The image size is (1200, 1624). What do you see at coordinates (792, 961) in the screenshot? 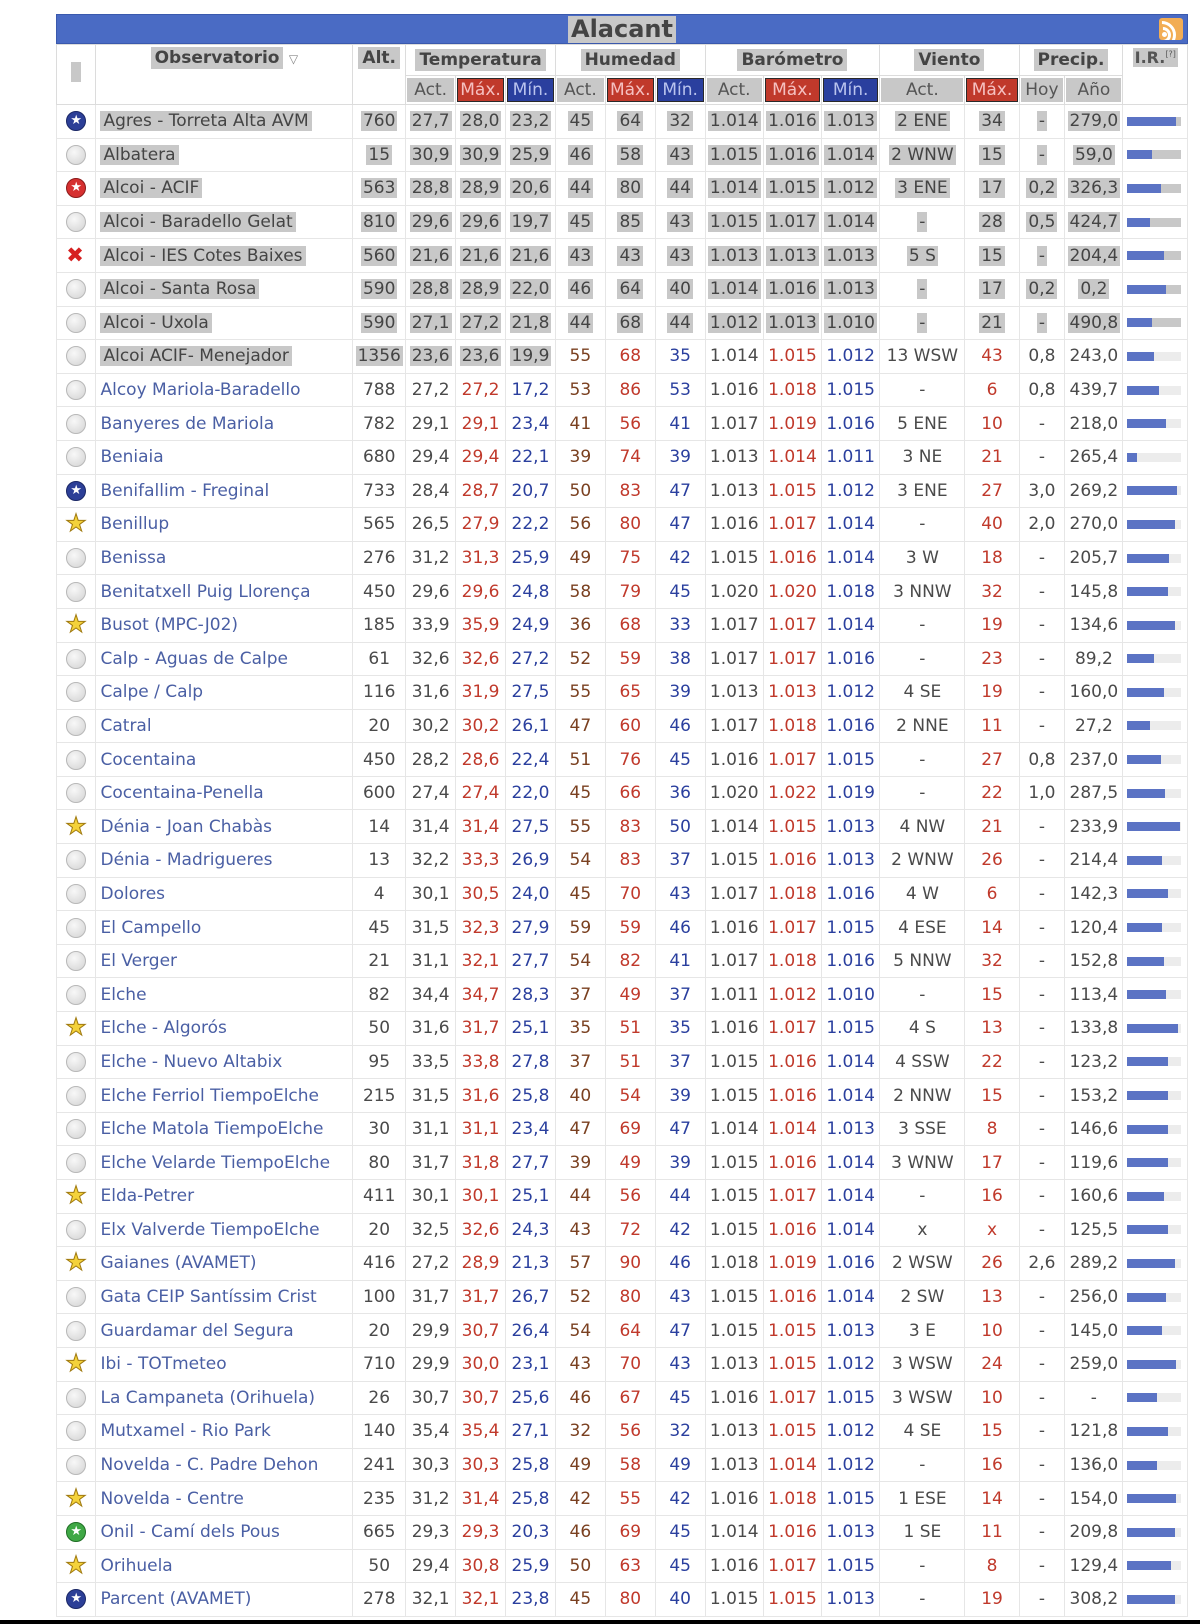
I see `cell-baro-max: 1.018` at bounding box center [792, 961].